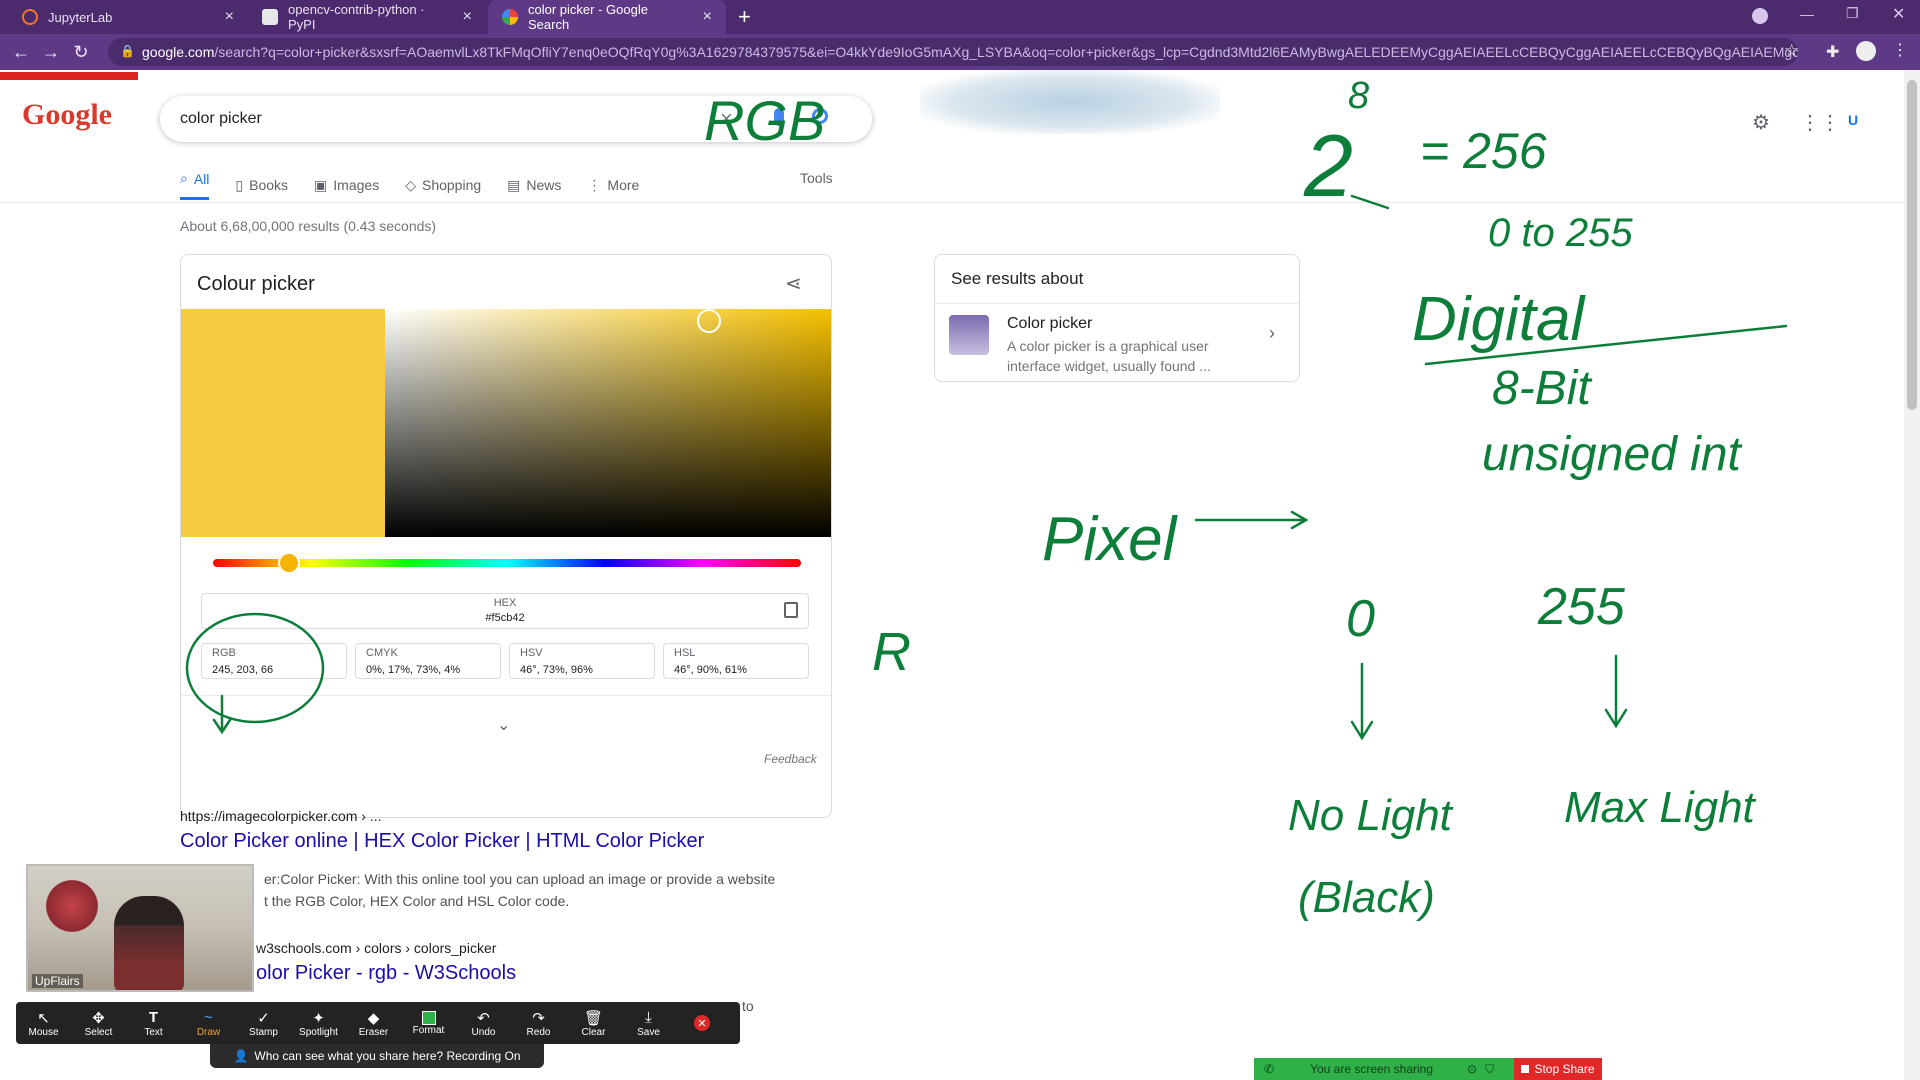 The image size is (1920, 1080). What do you see at coordinates (1362, 701) in the screenshot?
I see `zero-arrow-annotation` at bounding box center [1362, 701].